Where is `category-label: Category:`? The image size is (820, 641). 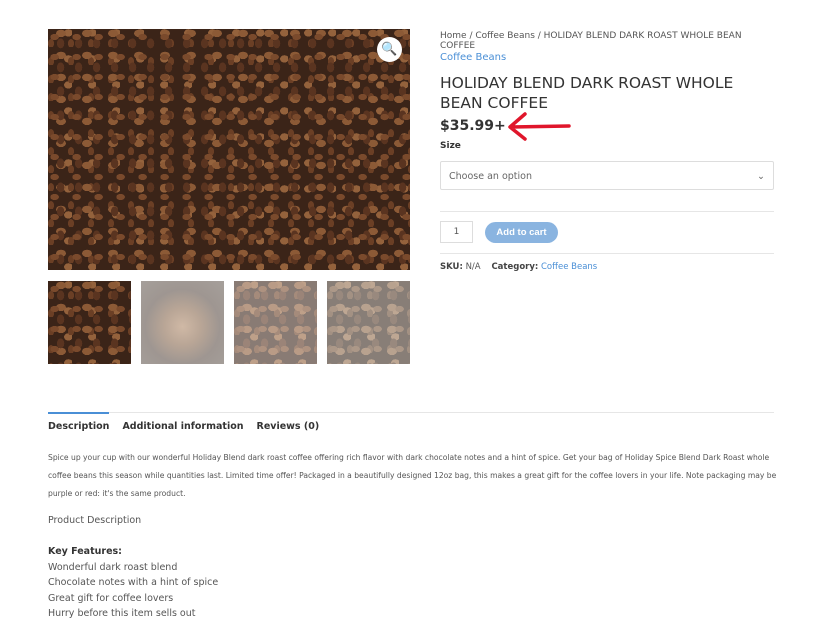
category-label: Category: is located at coordinates (515, 267).